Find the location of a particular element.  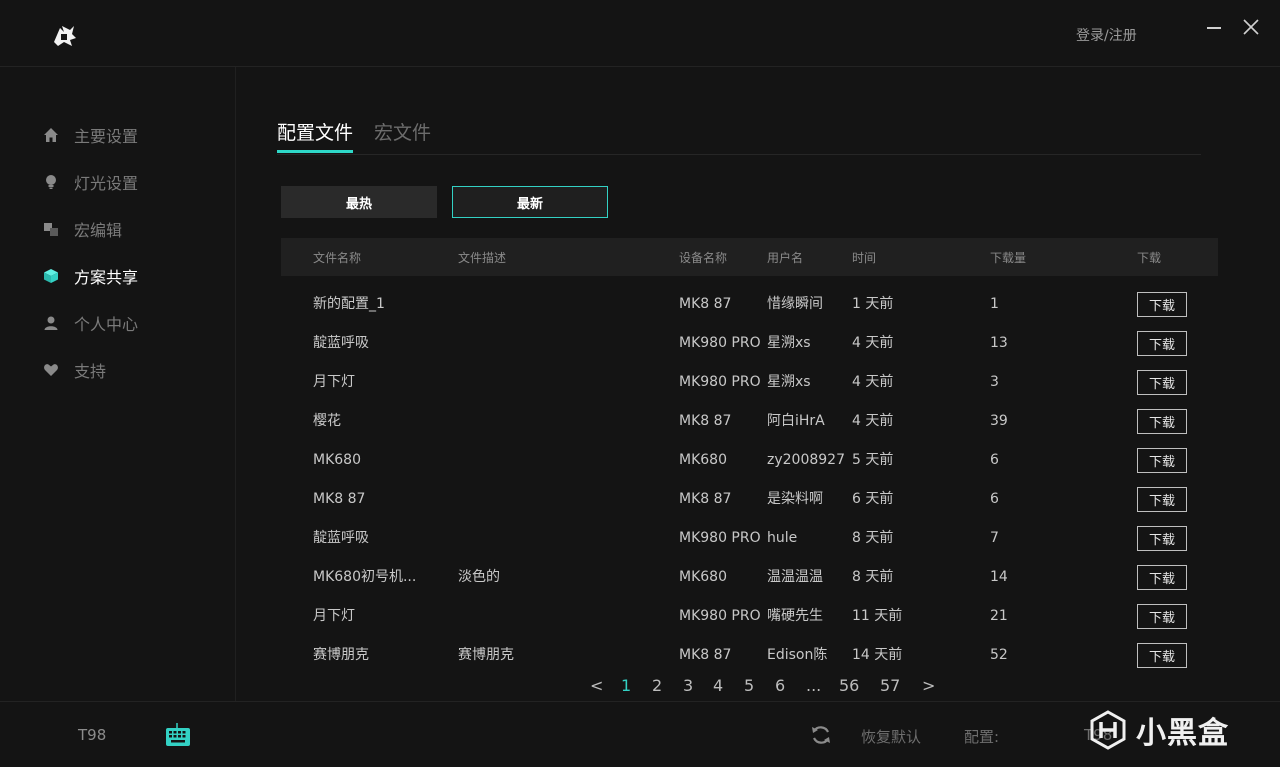

cell-user: 阿白iHrA is located at coordinates (796, 421).